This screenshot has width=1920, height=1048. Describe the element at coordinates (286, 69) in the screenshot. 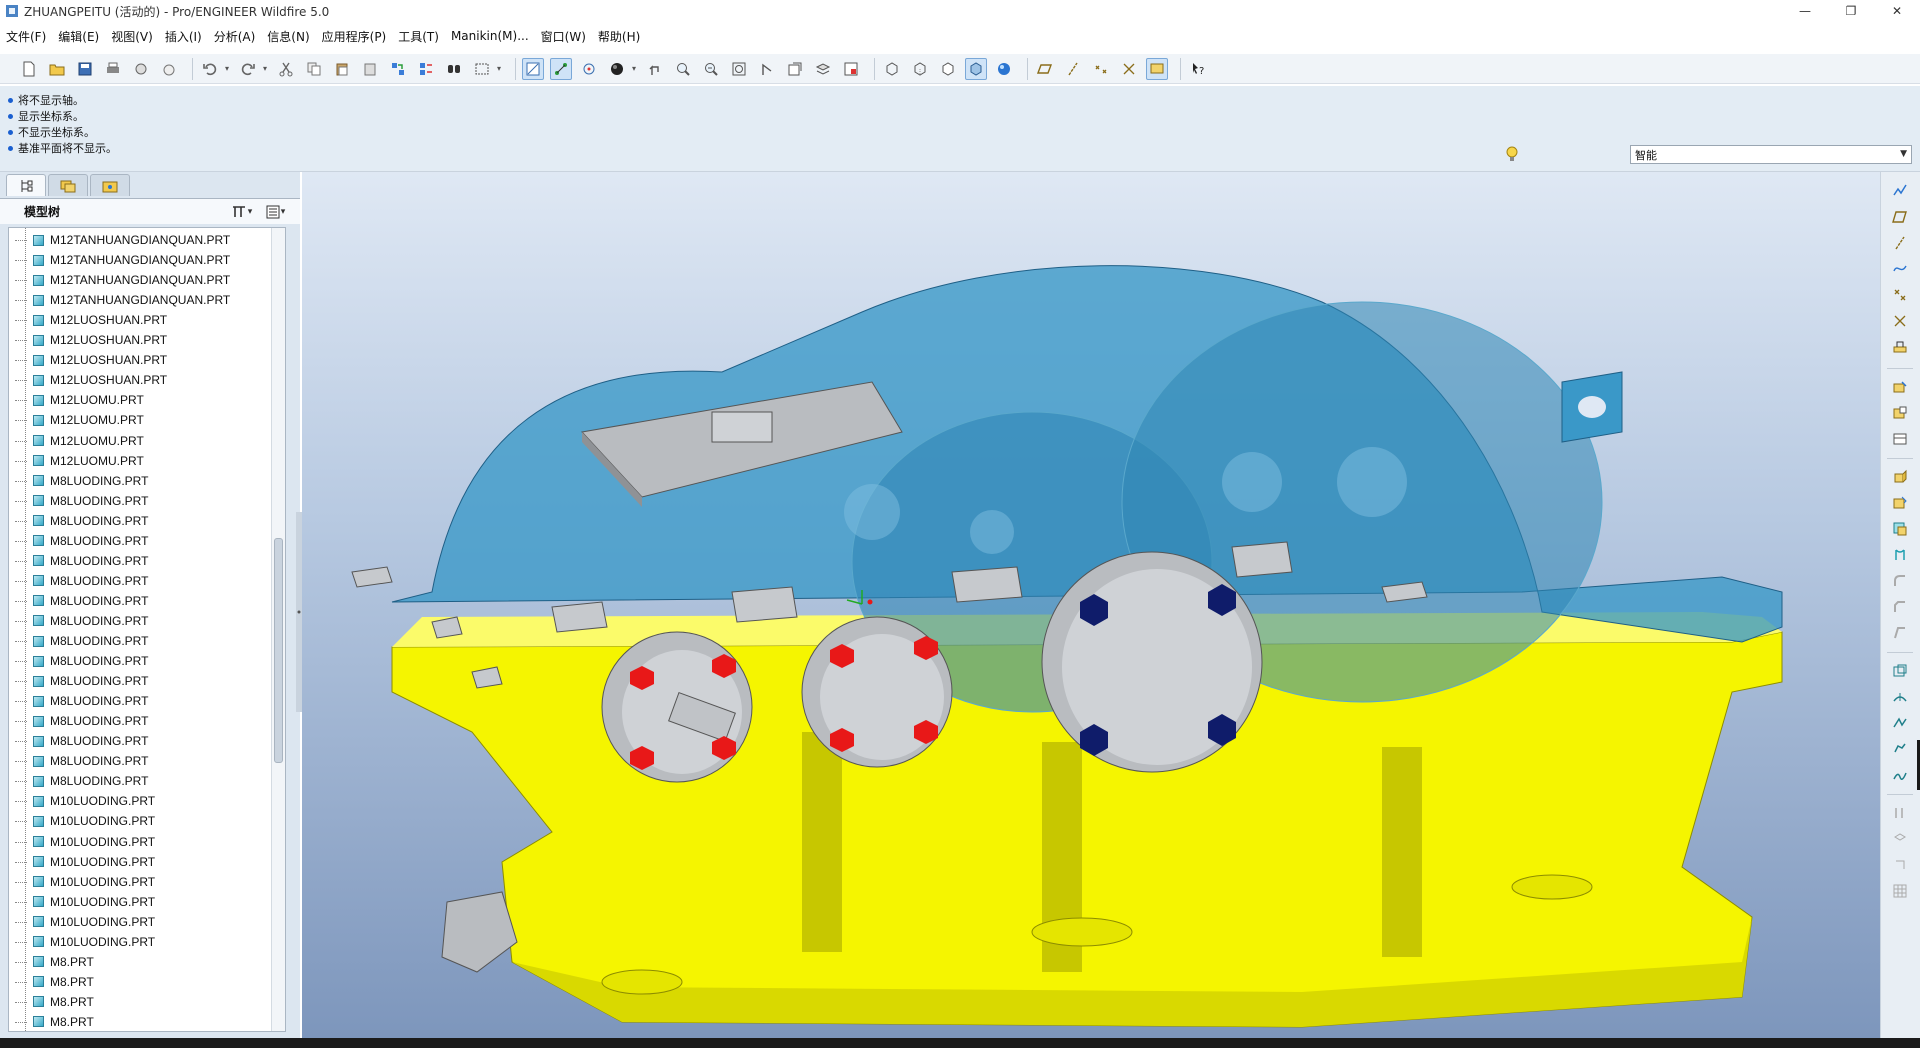

I see `cut-icon` at that location.